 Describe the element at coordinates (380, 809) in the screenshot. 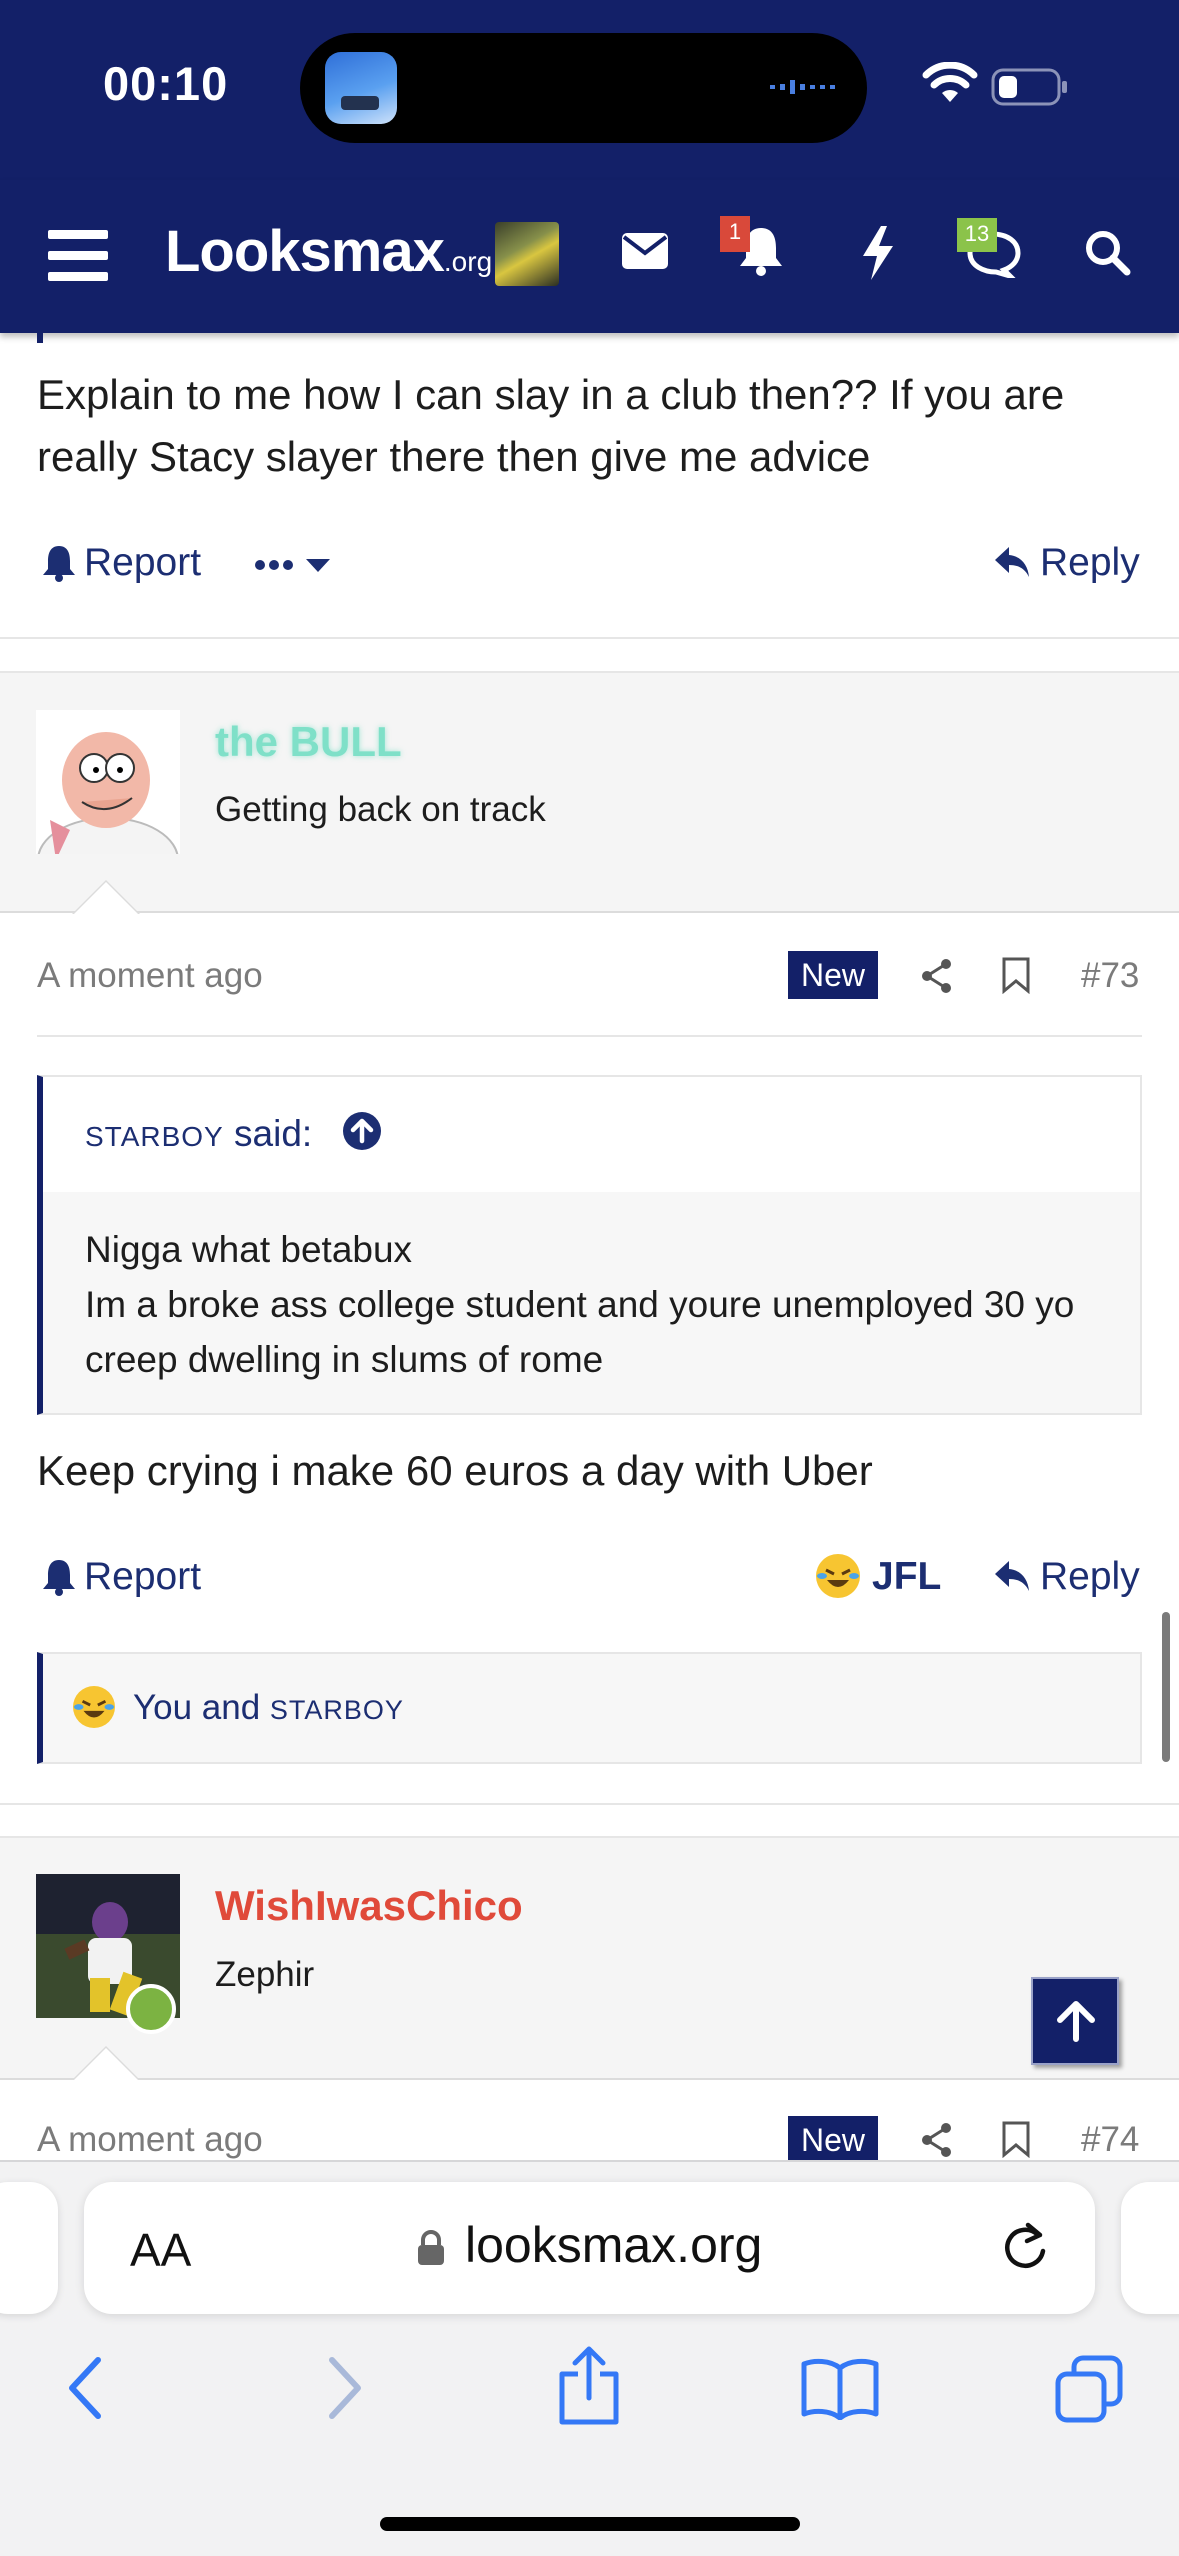

I see `user-title: Getting back on track` at that location.